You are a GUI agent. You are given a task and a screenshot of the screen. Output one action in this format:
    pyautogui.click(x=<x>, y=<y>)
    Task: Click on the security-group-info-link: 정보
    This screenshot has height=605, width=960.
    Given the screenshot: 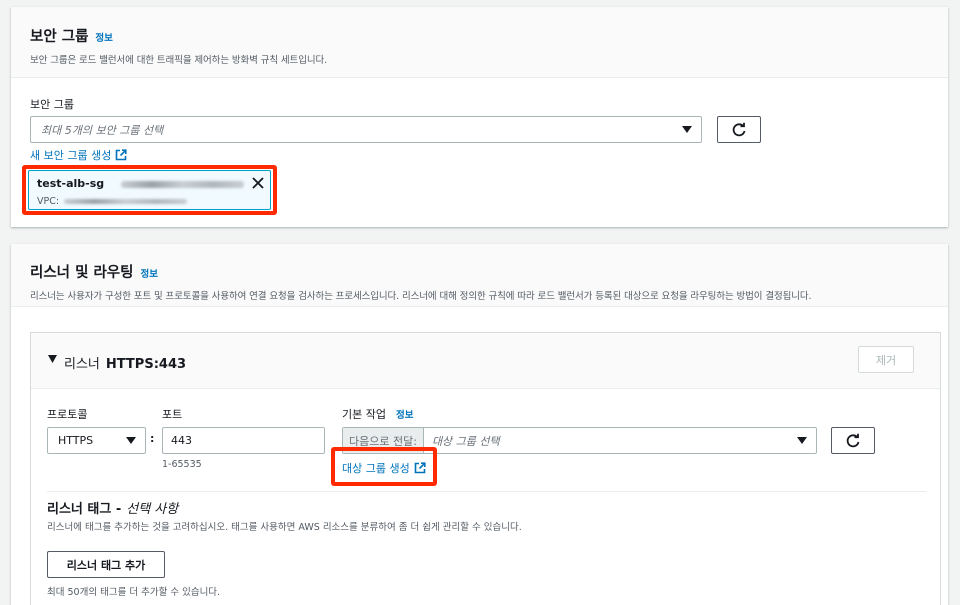 What is the action you would take?
    pyautogui.click(x=103, y=37)
    